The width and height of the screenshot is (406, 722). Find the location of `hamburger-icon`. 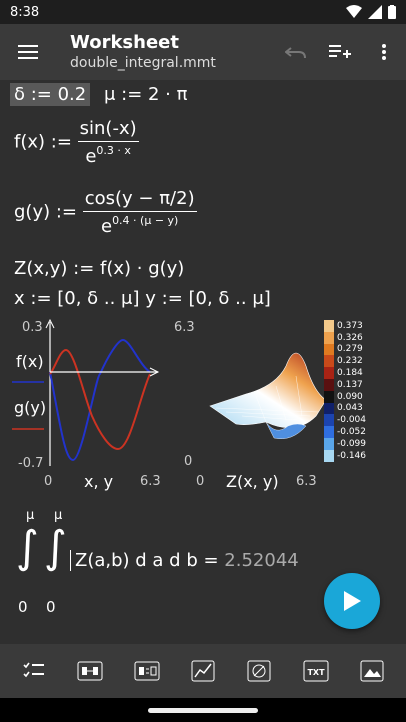

hamburger-icon is located at coordinates (28, 52).